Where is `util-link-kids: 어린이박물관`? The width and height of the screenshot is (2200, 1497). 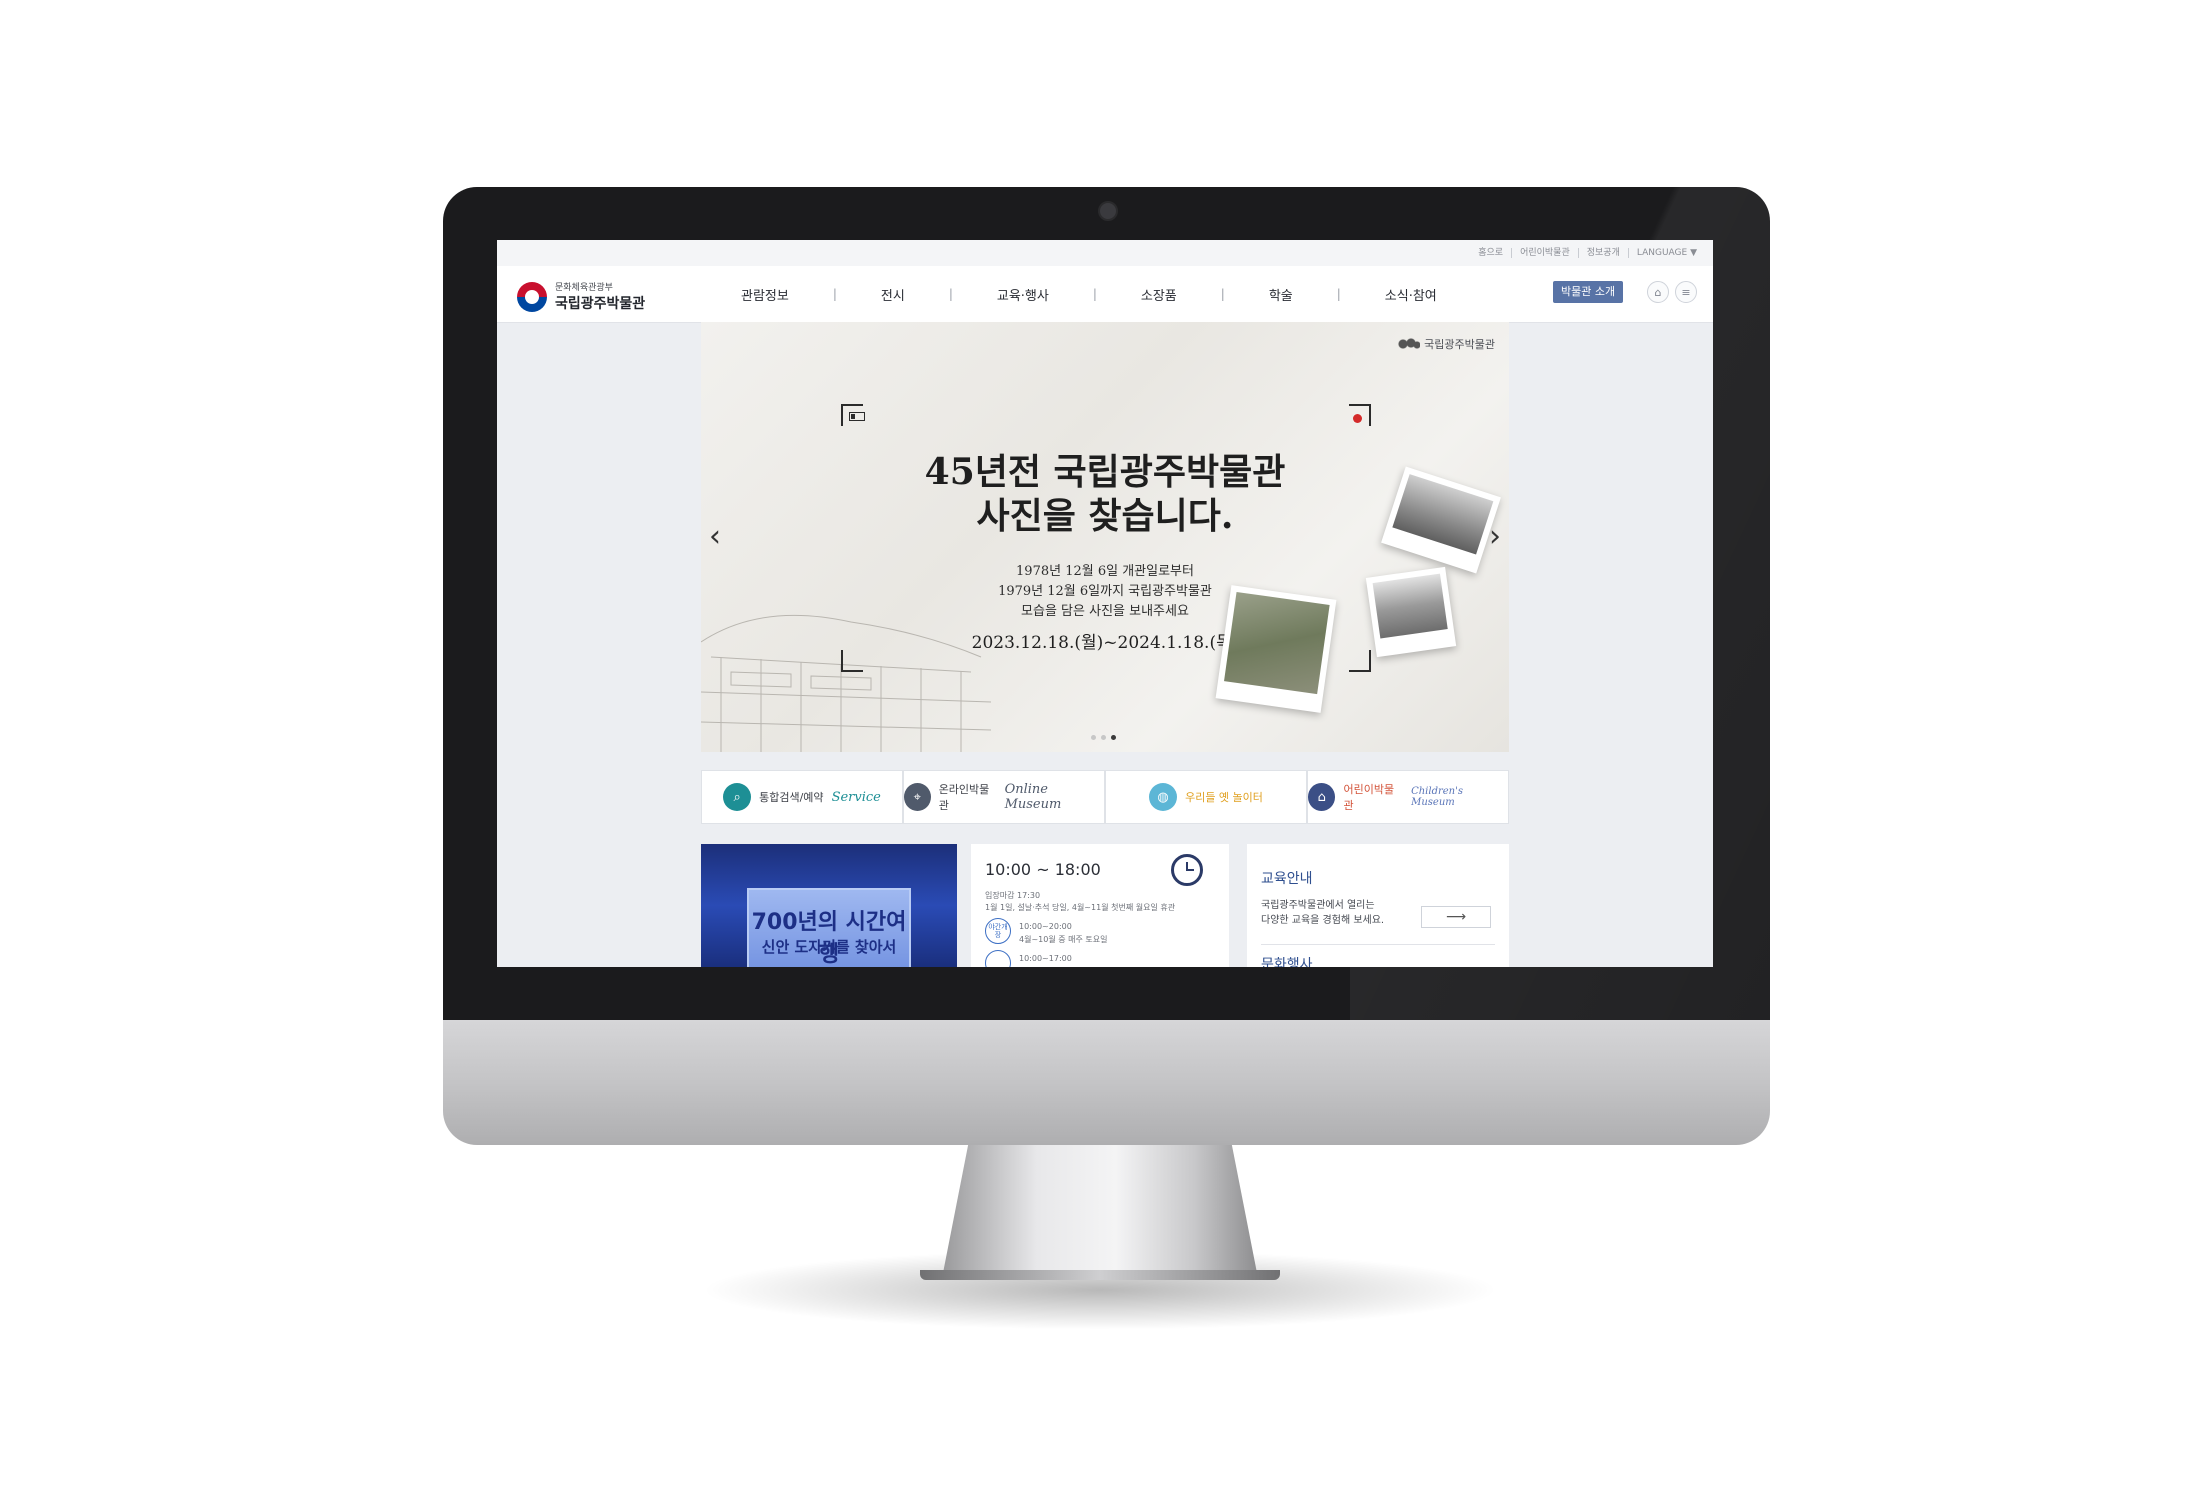
util-link-kids: 어린이박물관 is located at coordinates (1544, 253).